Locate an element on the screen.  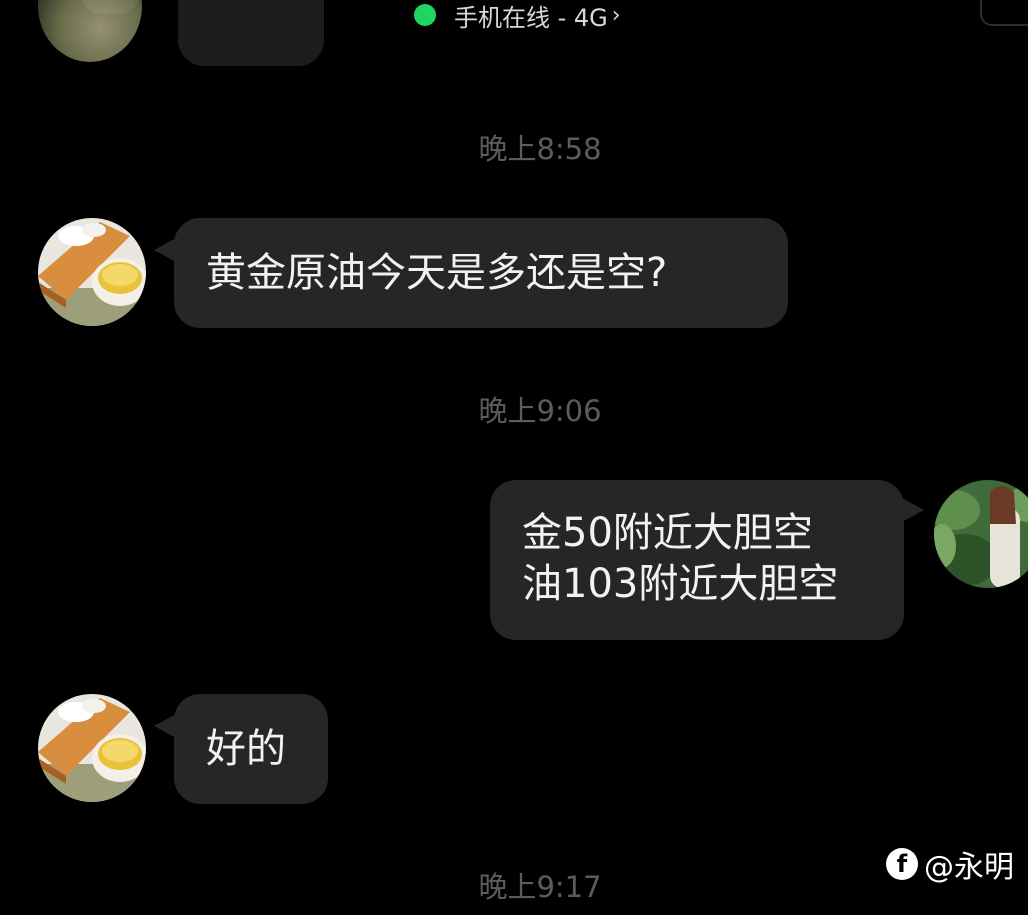
online-status-text: 手机在线 - 4G is located at coordinates (531, 17).